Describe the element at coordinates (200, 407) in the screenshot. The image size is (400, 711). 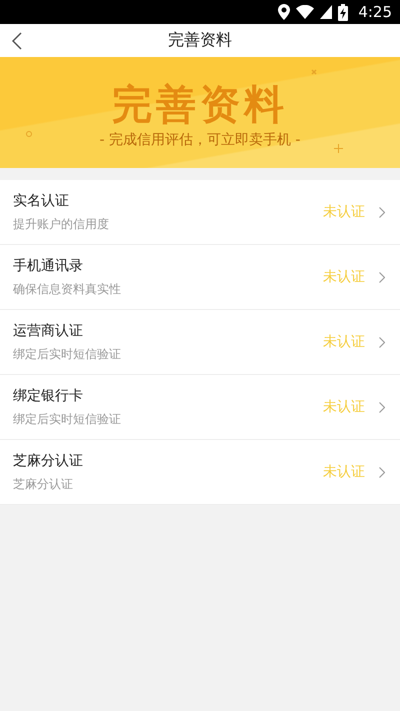
I see `list-item: 绑定银行卡 绑定后实时短信验证 未认证` at that location.